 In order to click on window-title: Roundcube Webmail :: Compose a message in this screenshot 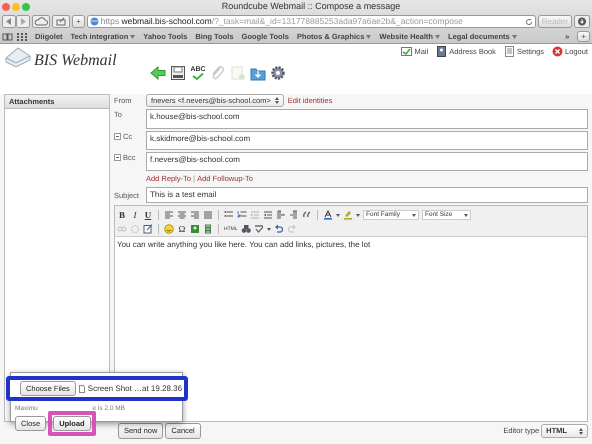, I will do `click(311, 6)`.